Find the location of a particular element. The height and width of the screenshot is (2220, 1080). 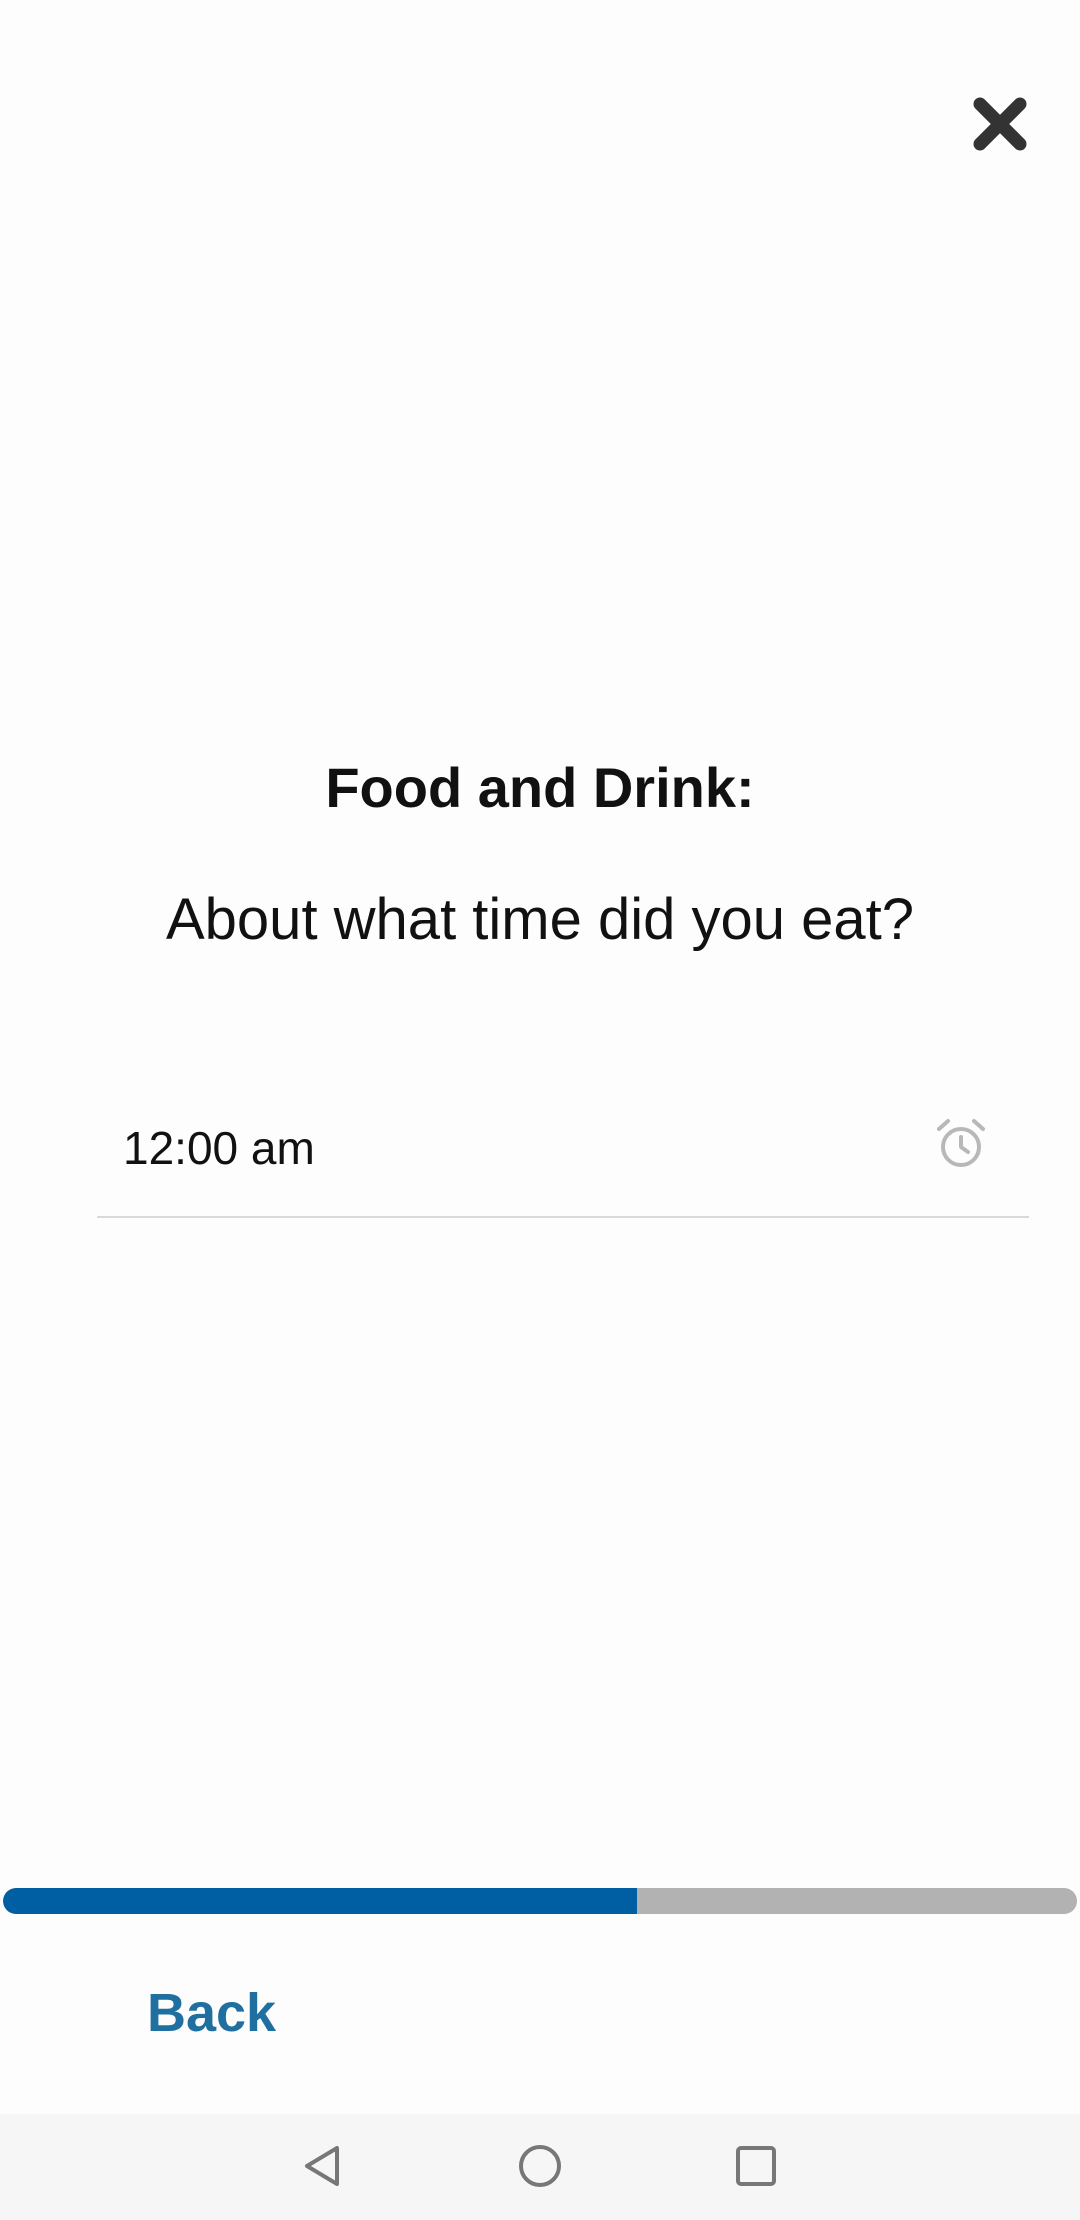

page-title: Food and Drink: is located at coordinates (540, 787).